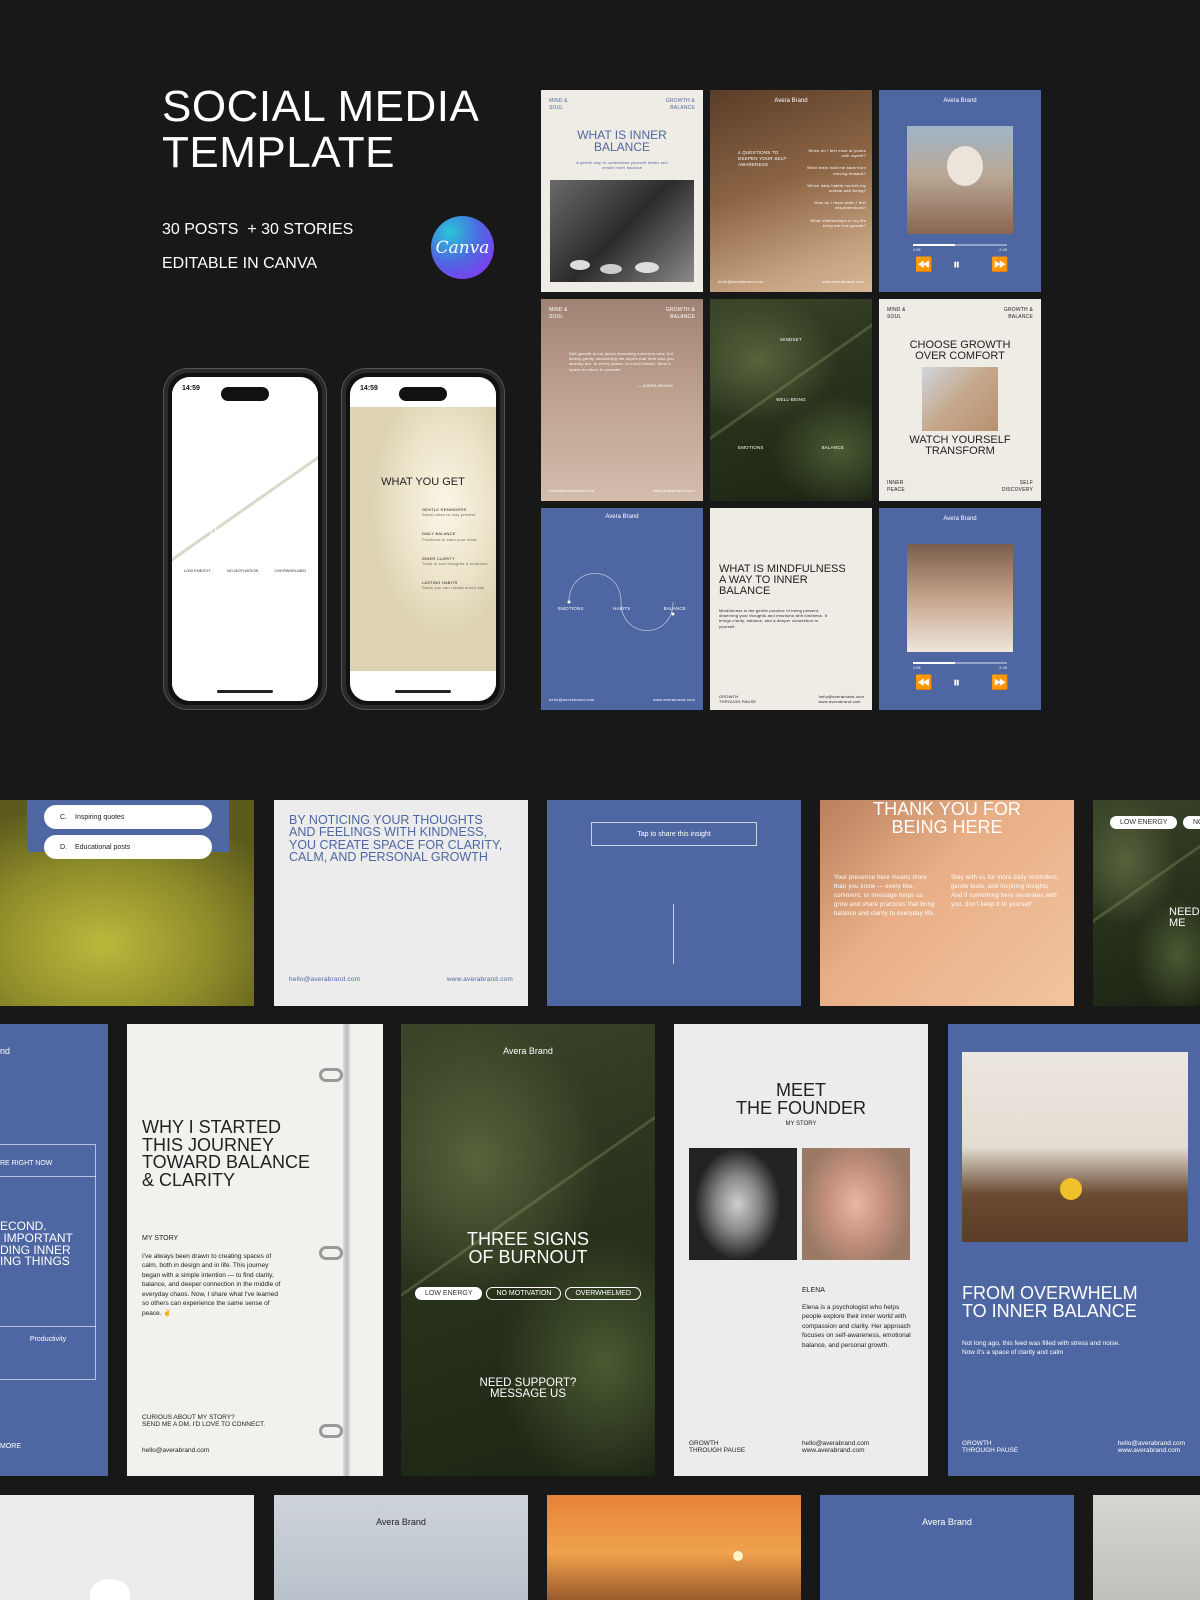  What do you see at coordinates (674, 903) in the screenshot?
I see `story-share-insight: Tap to share this insight` at bounding box center [674, 903].